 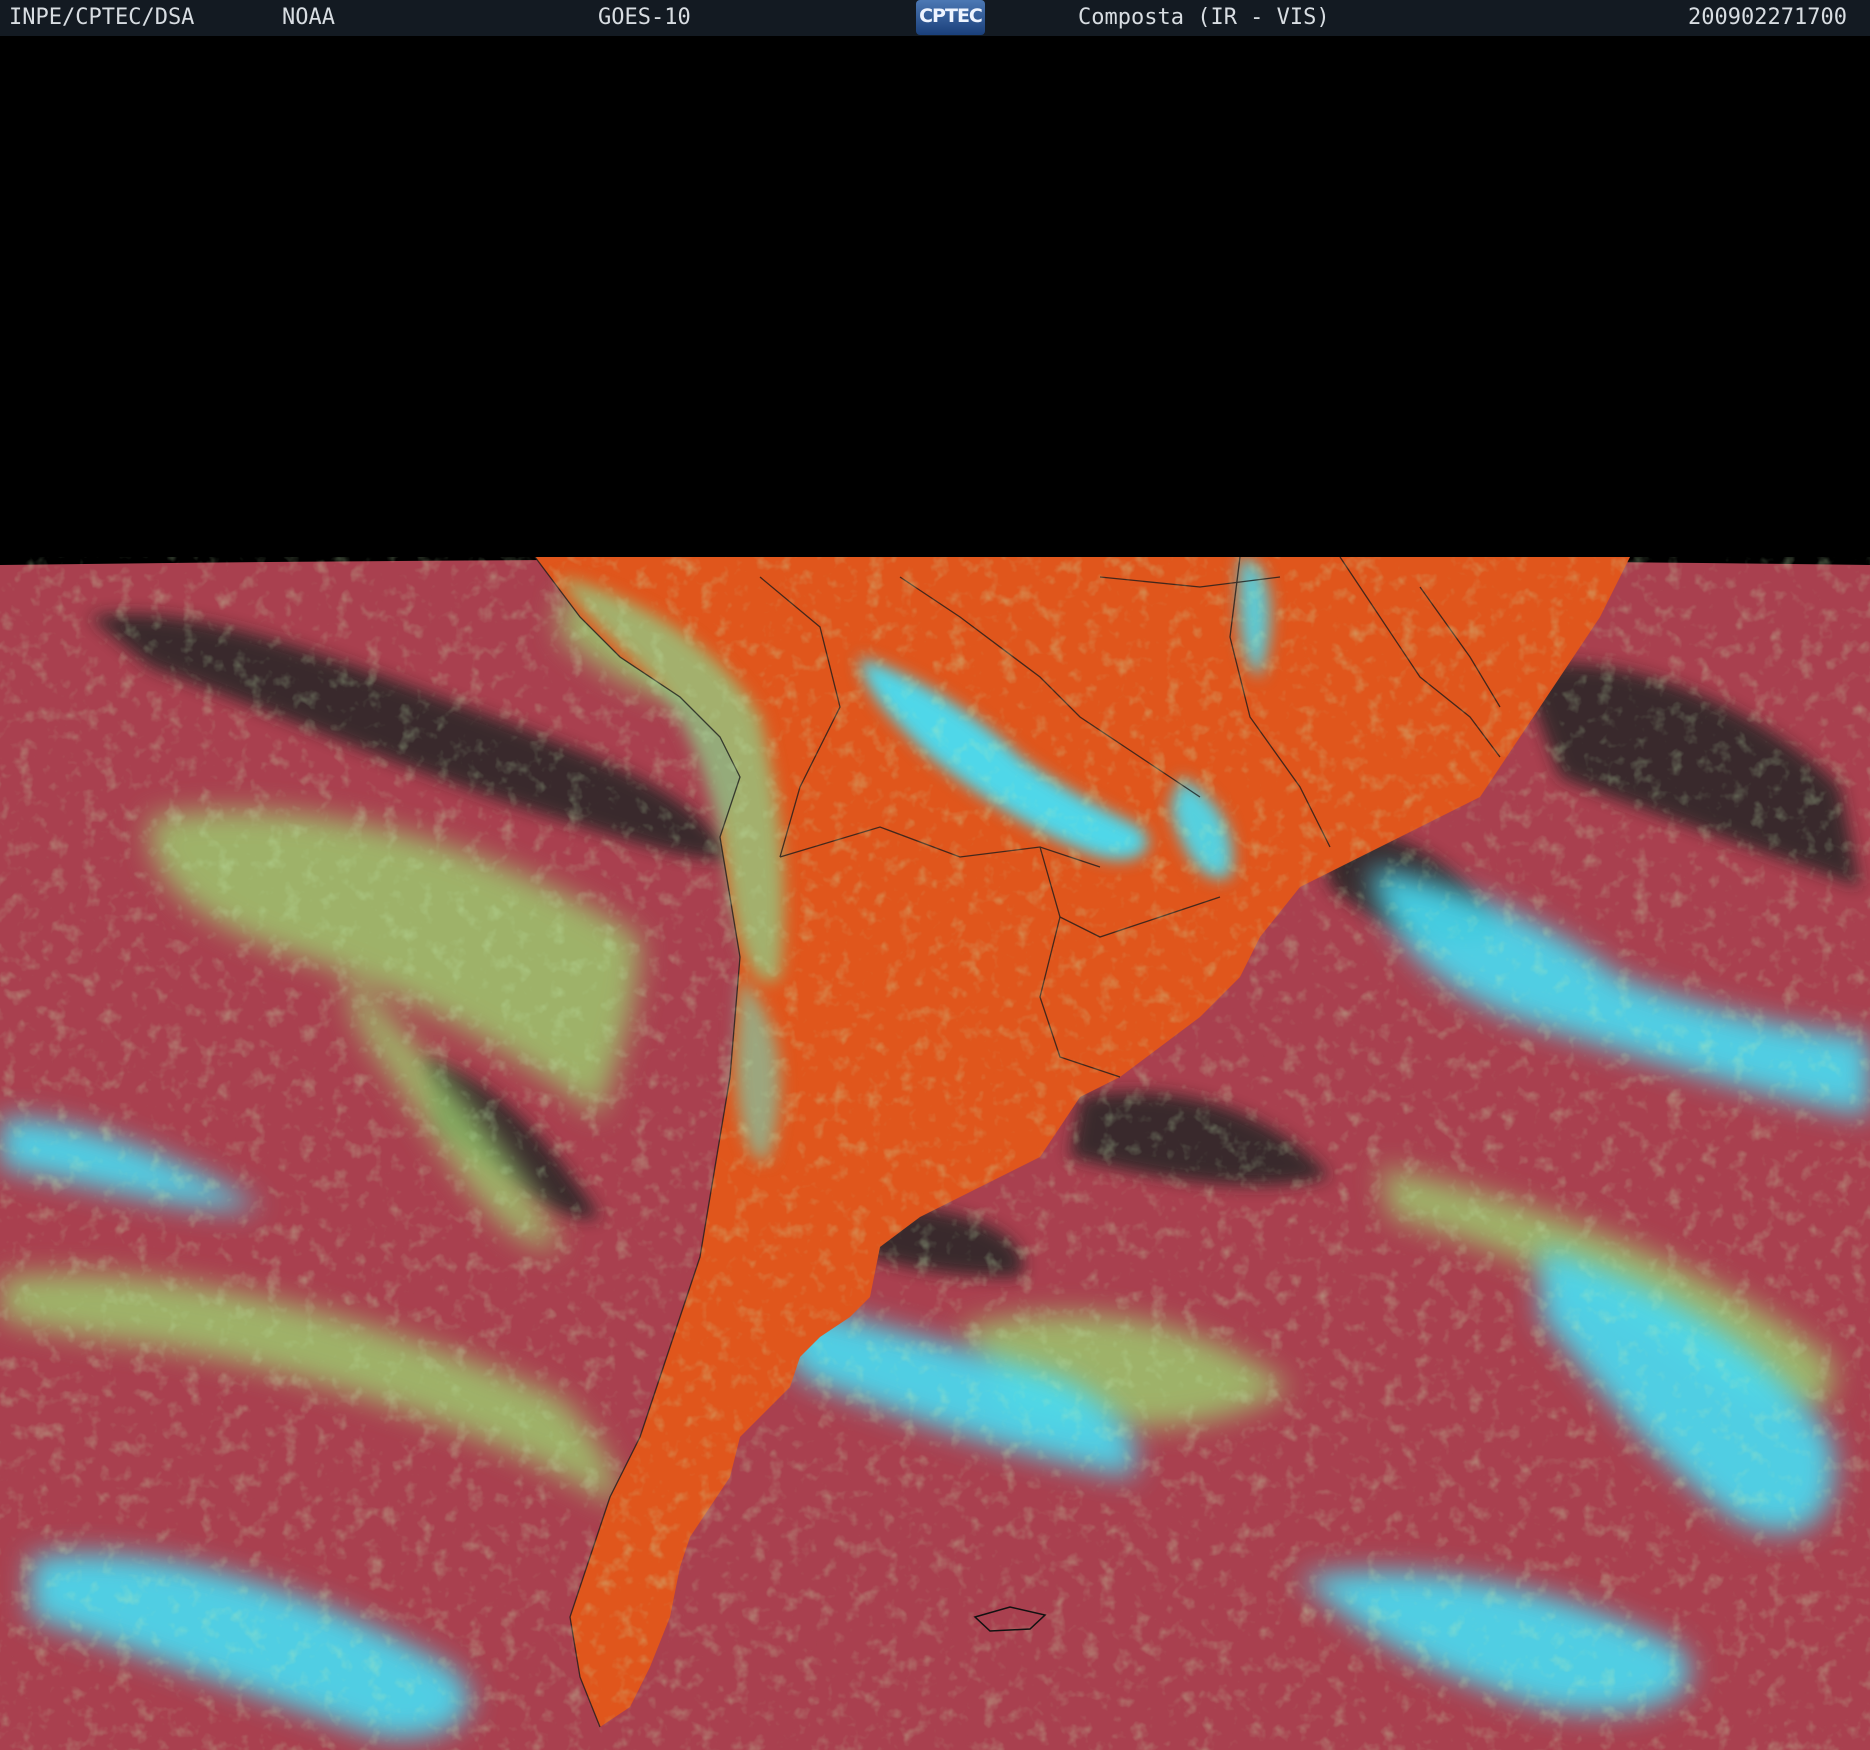 I want to click on cptec-logo-text: CPTEC, so click(x=951, y=16).